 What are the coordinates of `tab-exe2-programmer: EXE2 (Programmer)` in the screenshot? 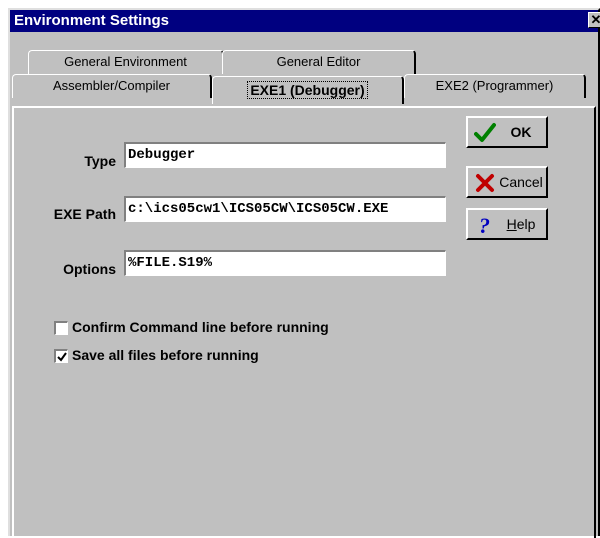 It's located at (495, 86).